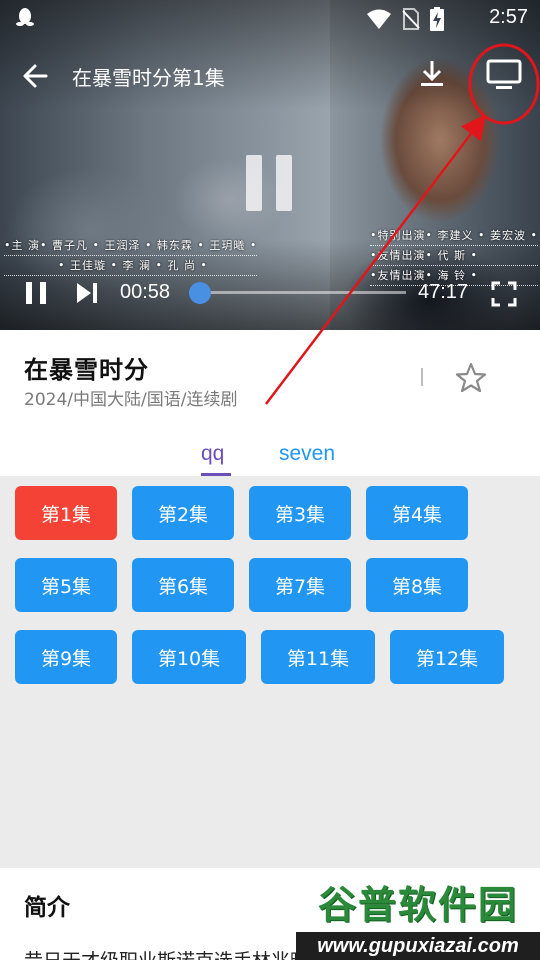 This screenshot has width=540, height=960. What do you see at coordinates (36, 293) in the screenshot?
I see `pause-icon` at bounding box center [36, 293].